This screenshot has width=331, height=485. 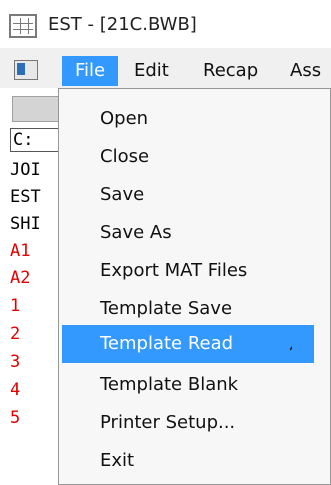 I want to click on left-row: JOI, so click(x=25, y=170).